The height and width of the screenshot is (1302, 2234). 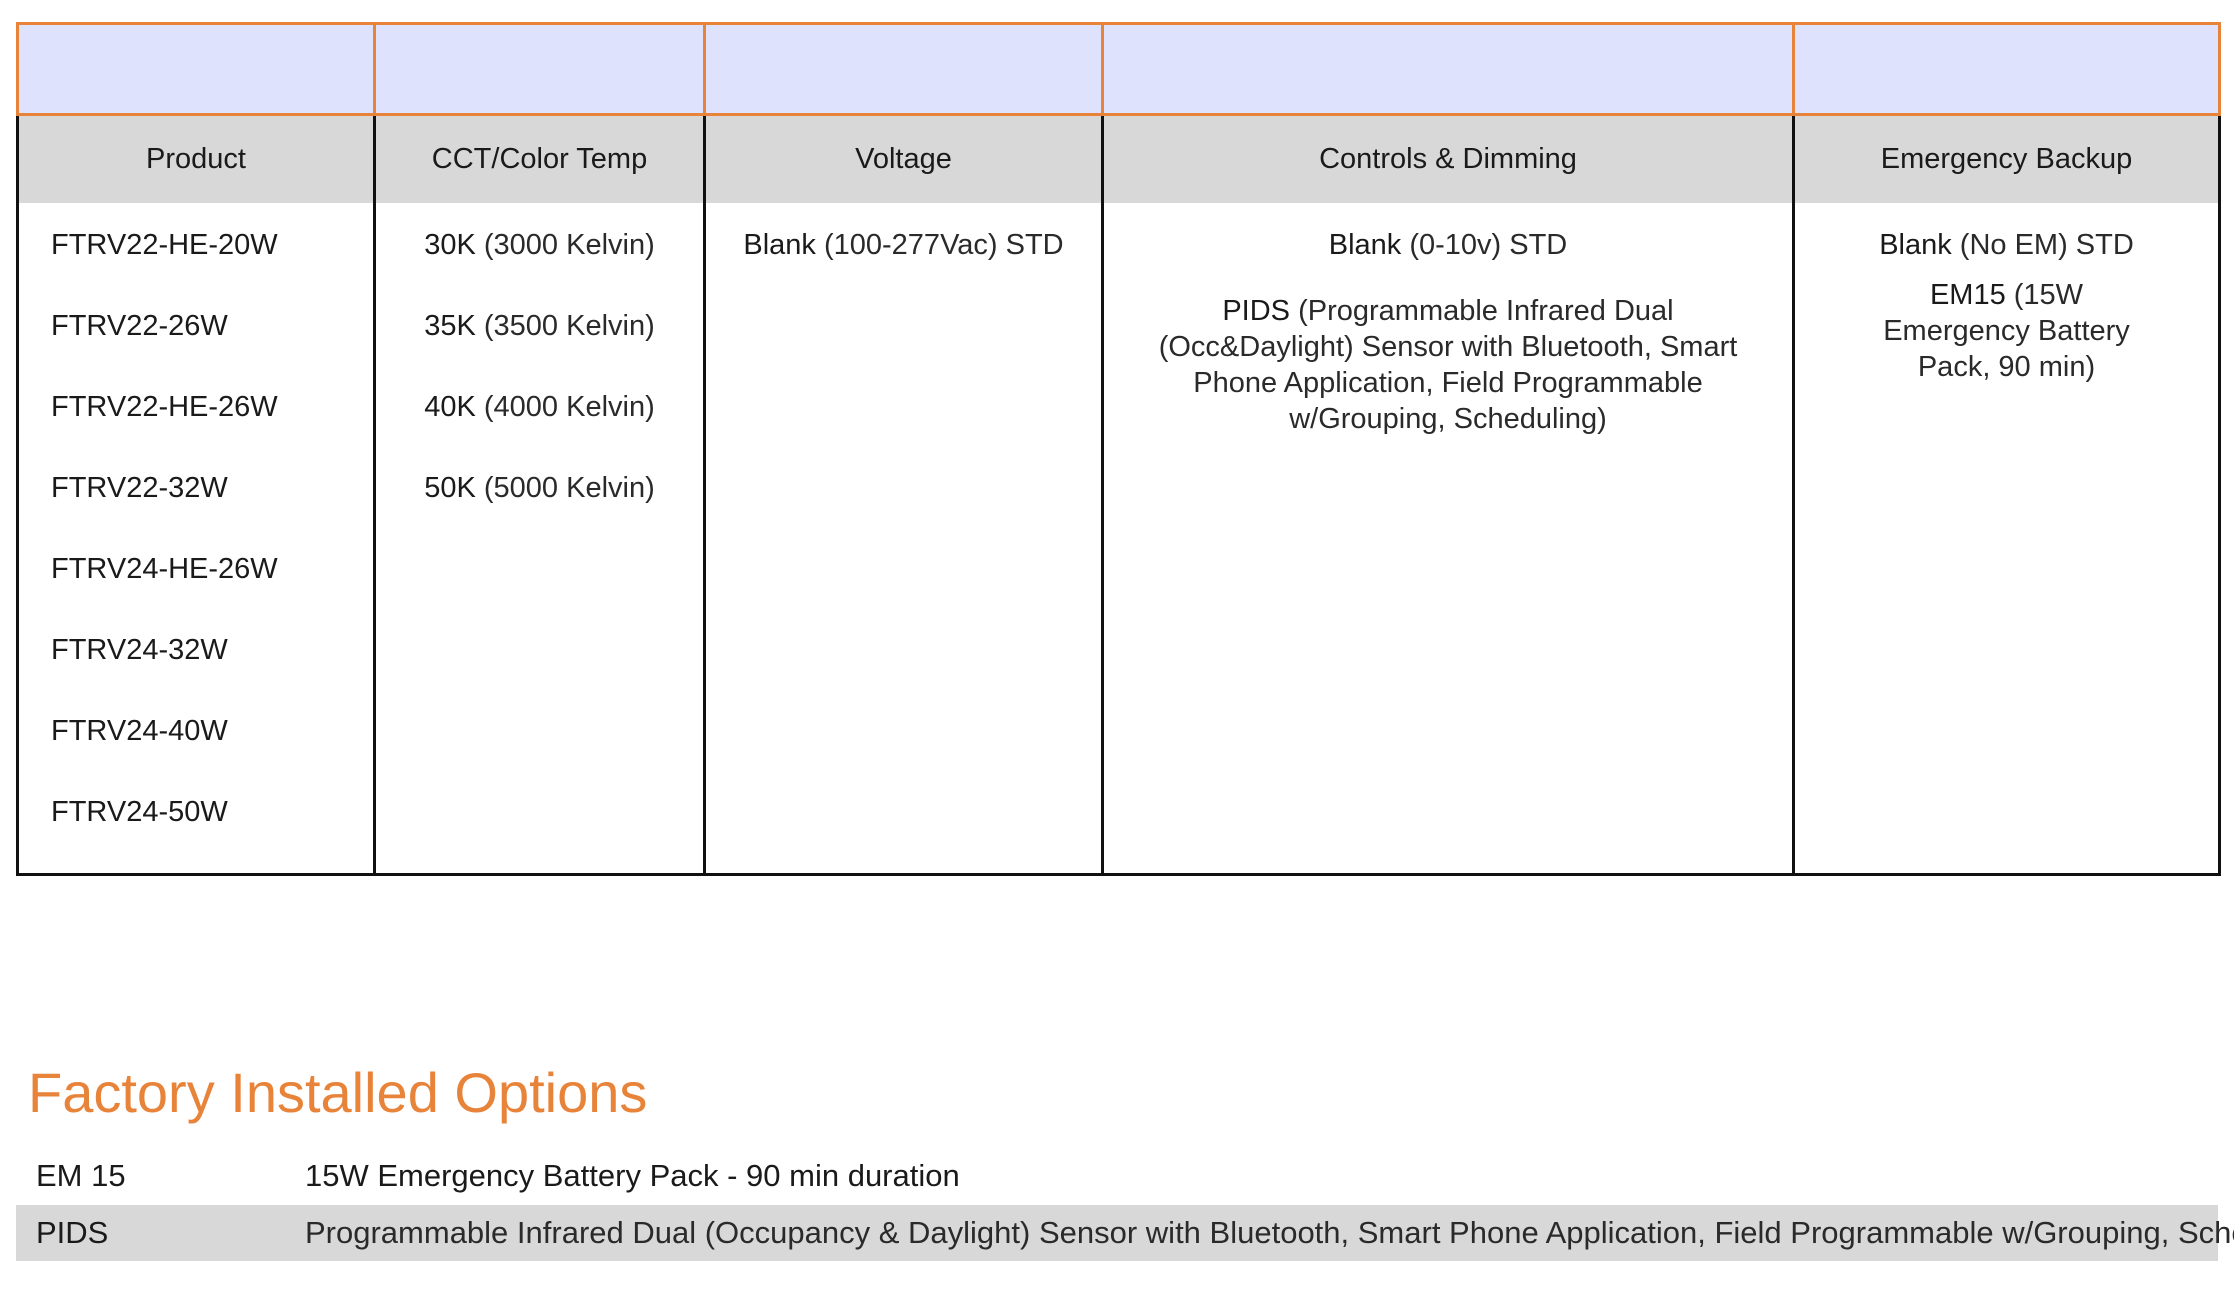 What do you see at coordinates (565, 245) in the screenshot?
I see `cct-desc: (3000 Kelvin)` at bounding box center [565, 245].